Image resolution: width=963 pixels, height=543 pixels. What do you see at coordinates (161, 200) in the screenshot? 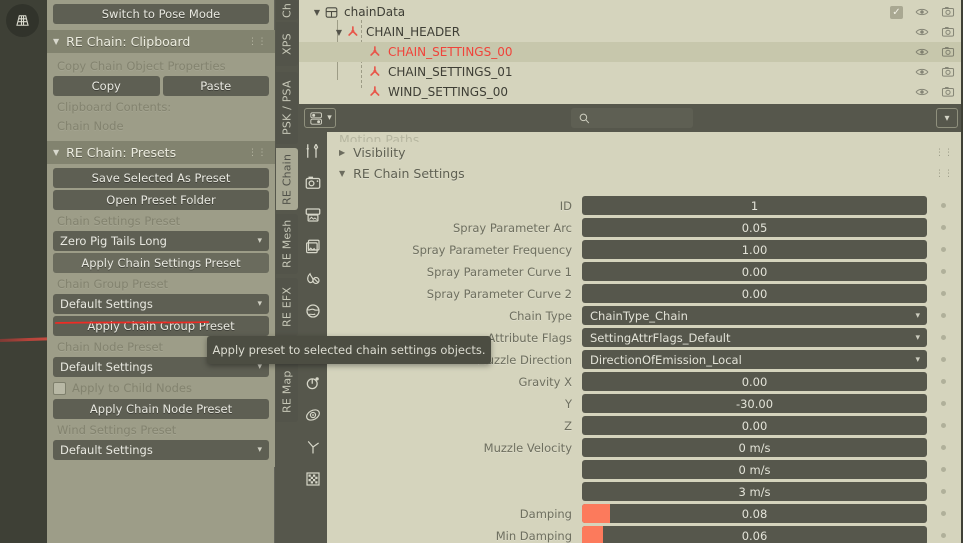
I see `open-preset-folder-button: Open Preset Folder` at bounding box center [161, 200].